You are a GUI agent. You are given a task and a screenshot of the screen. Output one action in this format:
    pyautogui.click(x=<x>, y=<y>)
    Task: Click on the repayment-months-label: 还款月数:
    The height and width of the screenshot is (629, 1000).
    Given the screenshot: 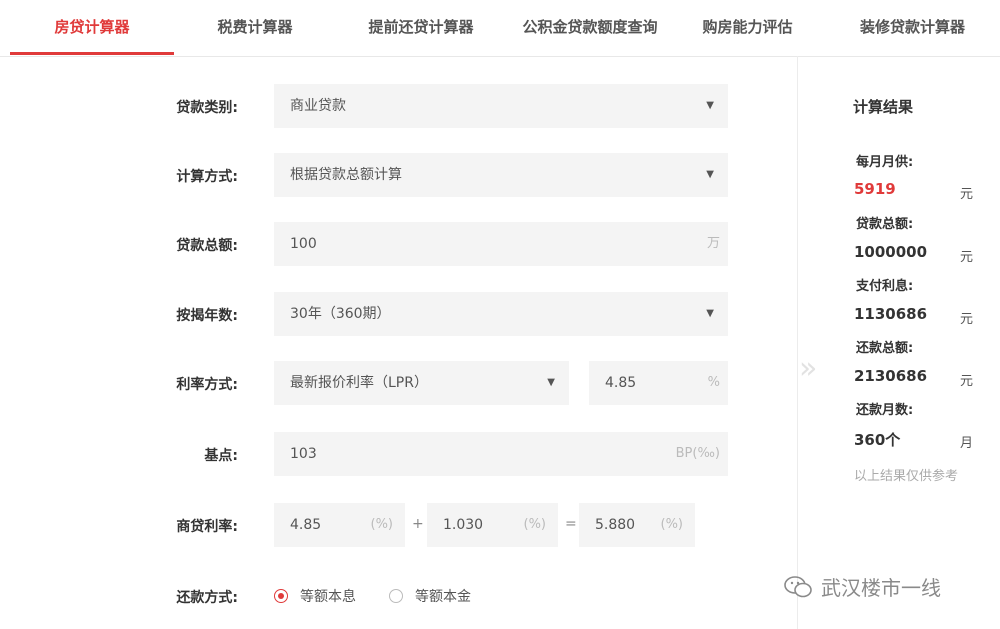 What is the action you would take?
    pyautogui.click(x=885, y=410)
    